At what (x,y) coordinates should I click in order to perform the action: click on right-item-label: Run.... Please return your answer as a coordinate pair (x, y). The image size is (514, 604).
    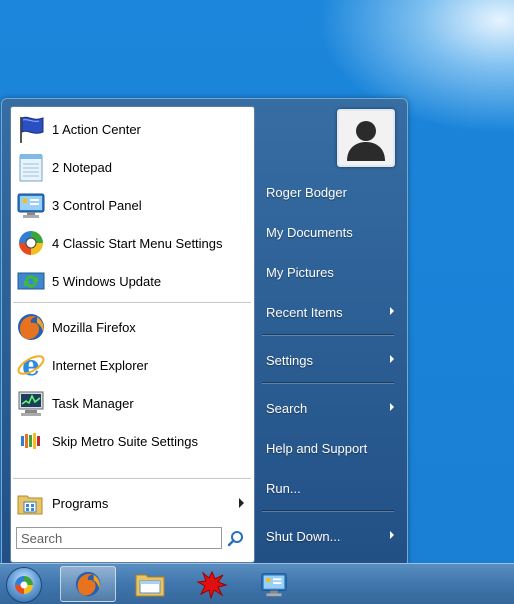
    Looking at the image, I should click on (283, 488).